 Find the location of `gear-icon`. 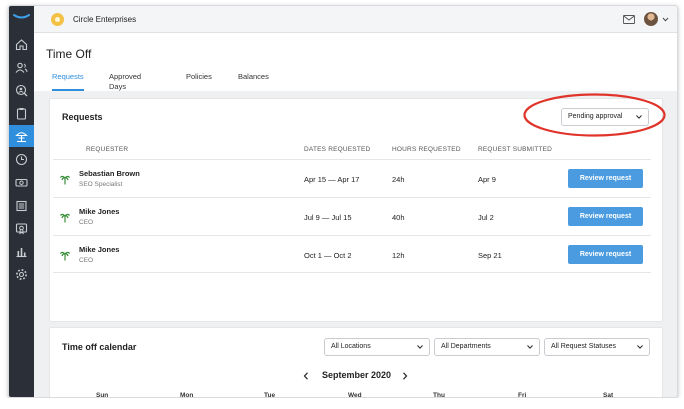

gear-icon is located at coordinates (21, 274).